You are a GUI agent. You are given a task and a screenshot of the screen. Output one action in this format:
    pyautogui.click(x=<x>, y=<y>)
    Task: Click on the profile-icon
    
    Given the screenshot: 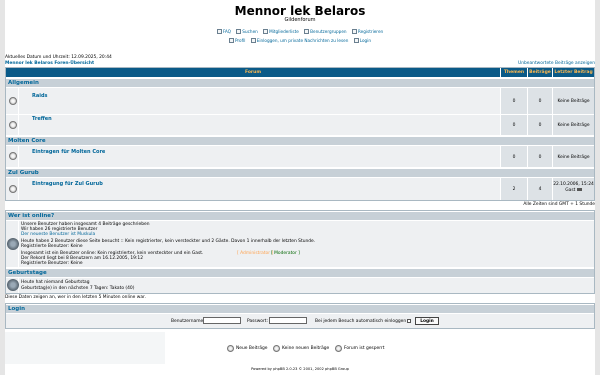 What is the action you would take?
    pyautogui.click(x=231, y=40)
    